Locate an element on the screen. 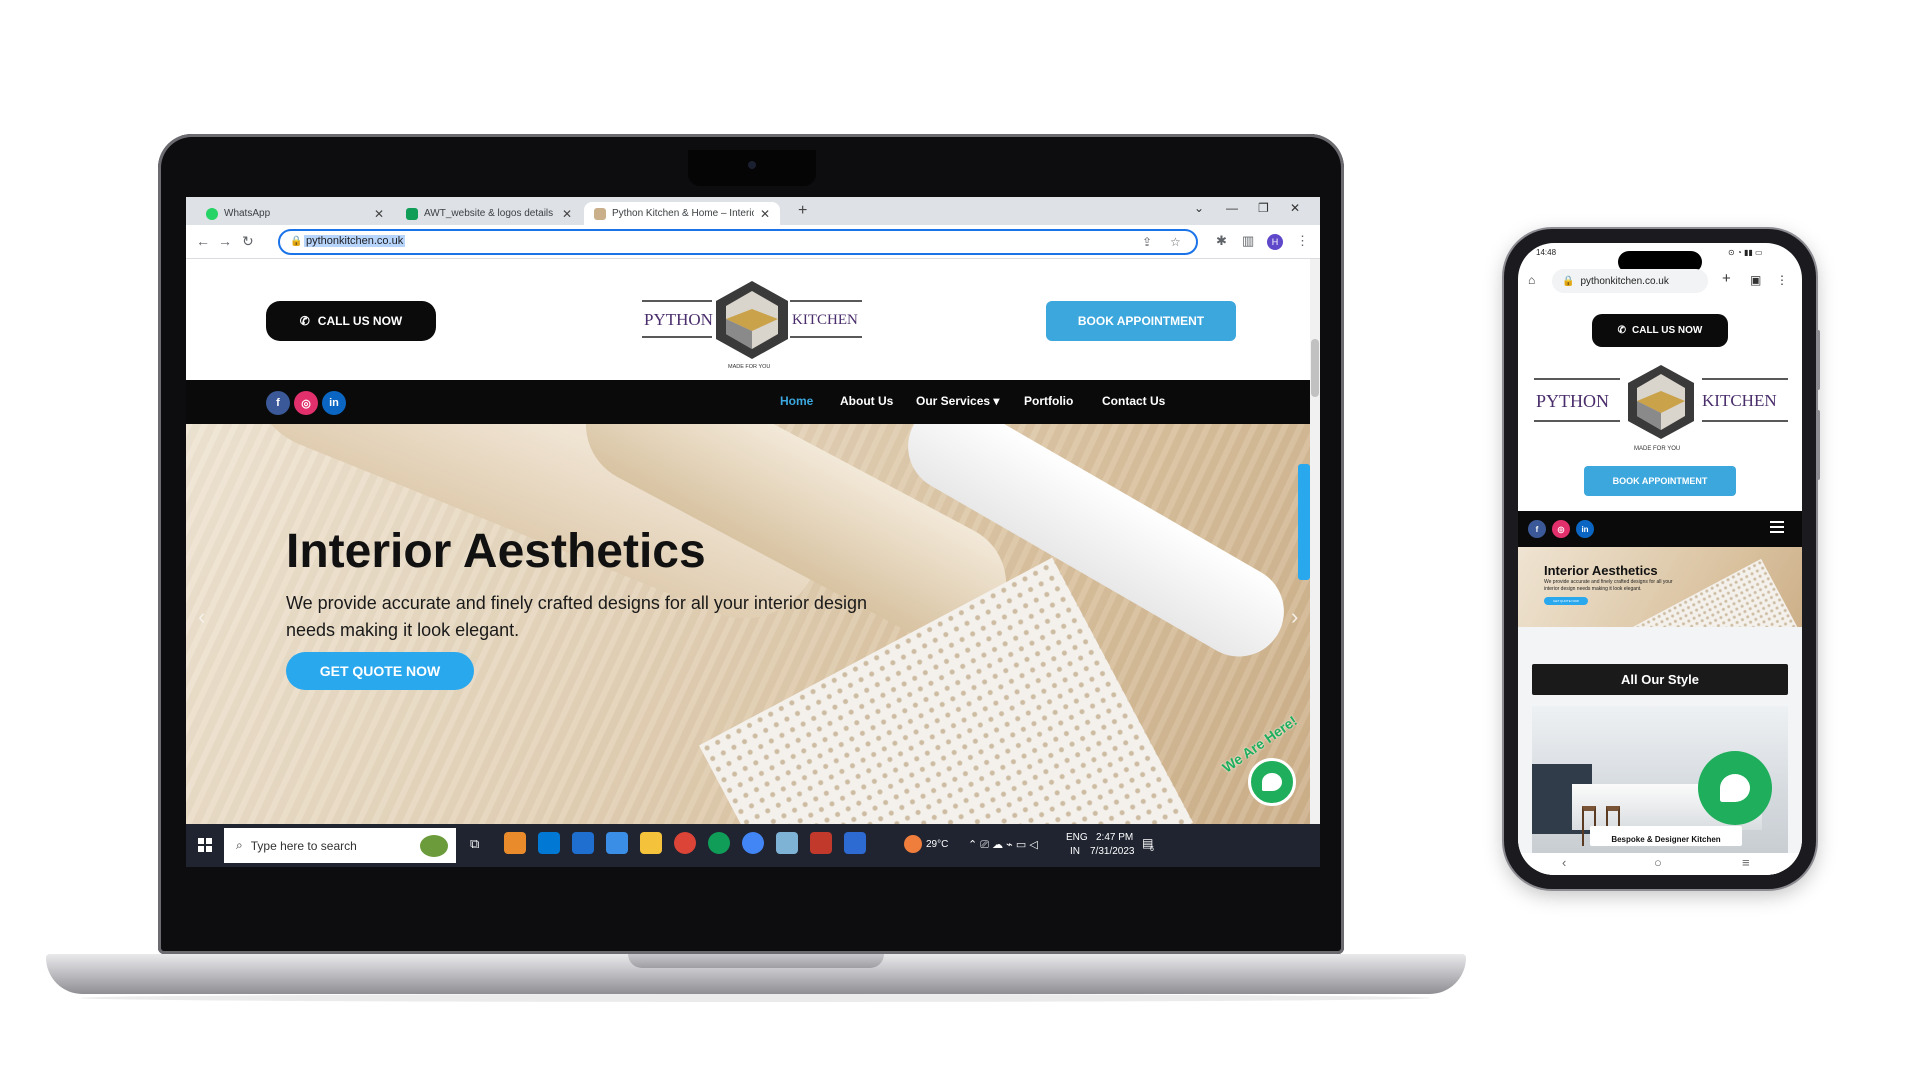  page-scrollbar is located at coordinates (1315, 563).